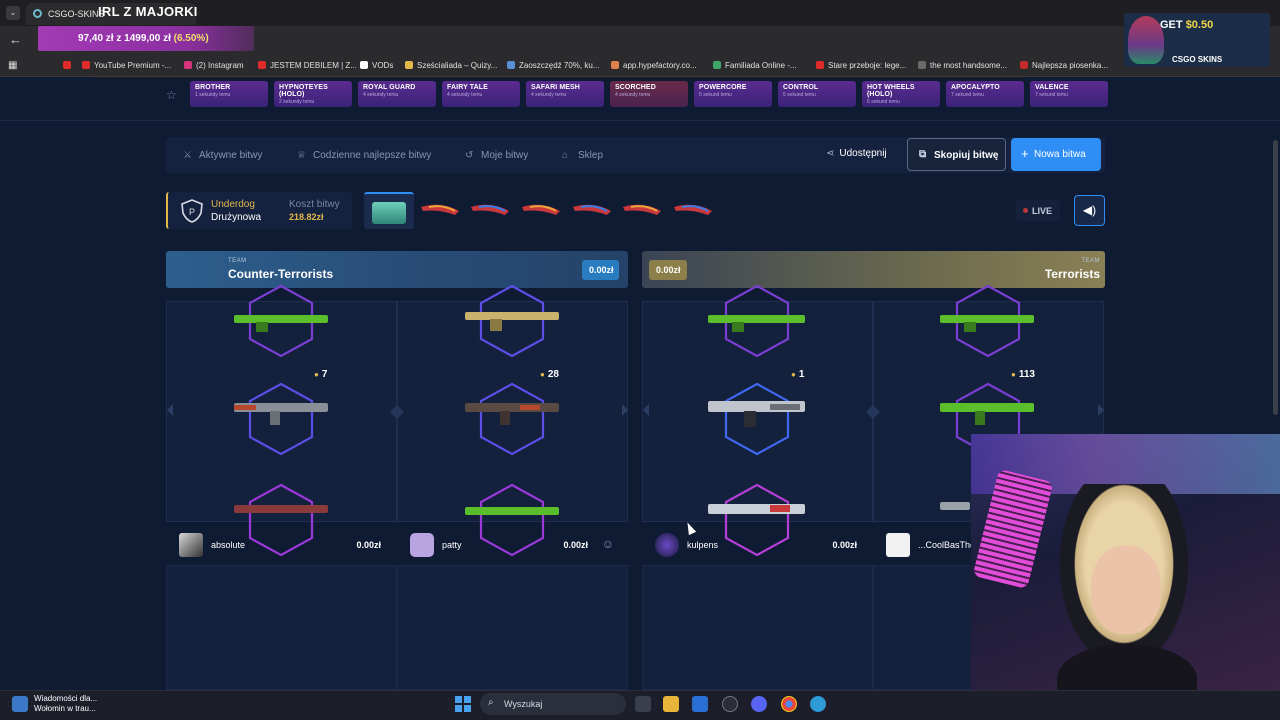 The height and width of the screenshot is (720, 1280). Describe the element at coordinates (1275, 277) in the screenshot. I see `scrollbar` at that location.